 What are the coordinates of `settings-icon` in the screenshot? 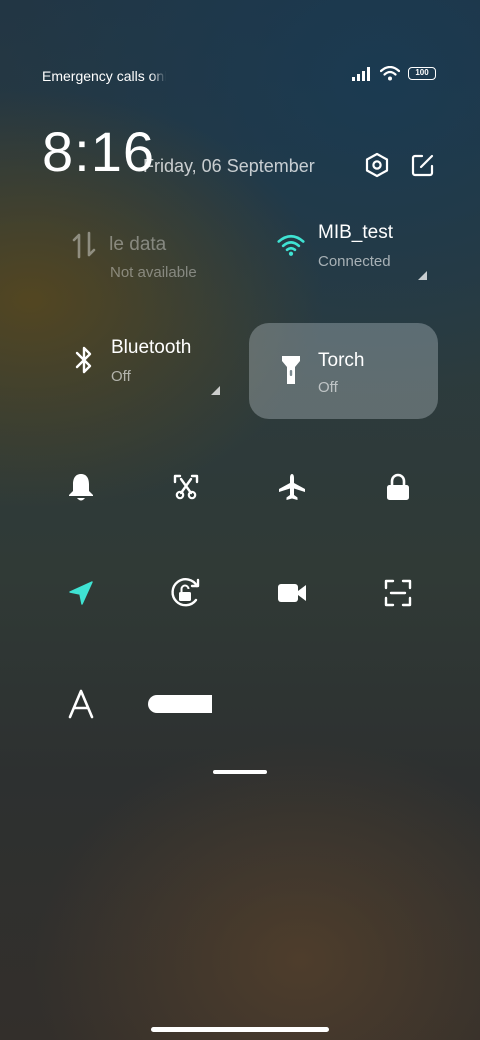 It's located at (377, 165).